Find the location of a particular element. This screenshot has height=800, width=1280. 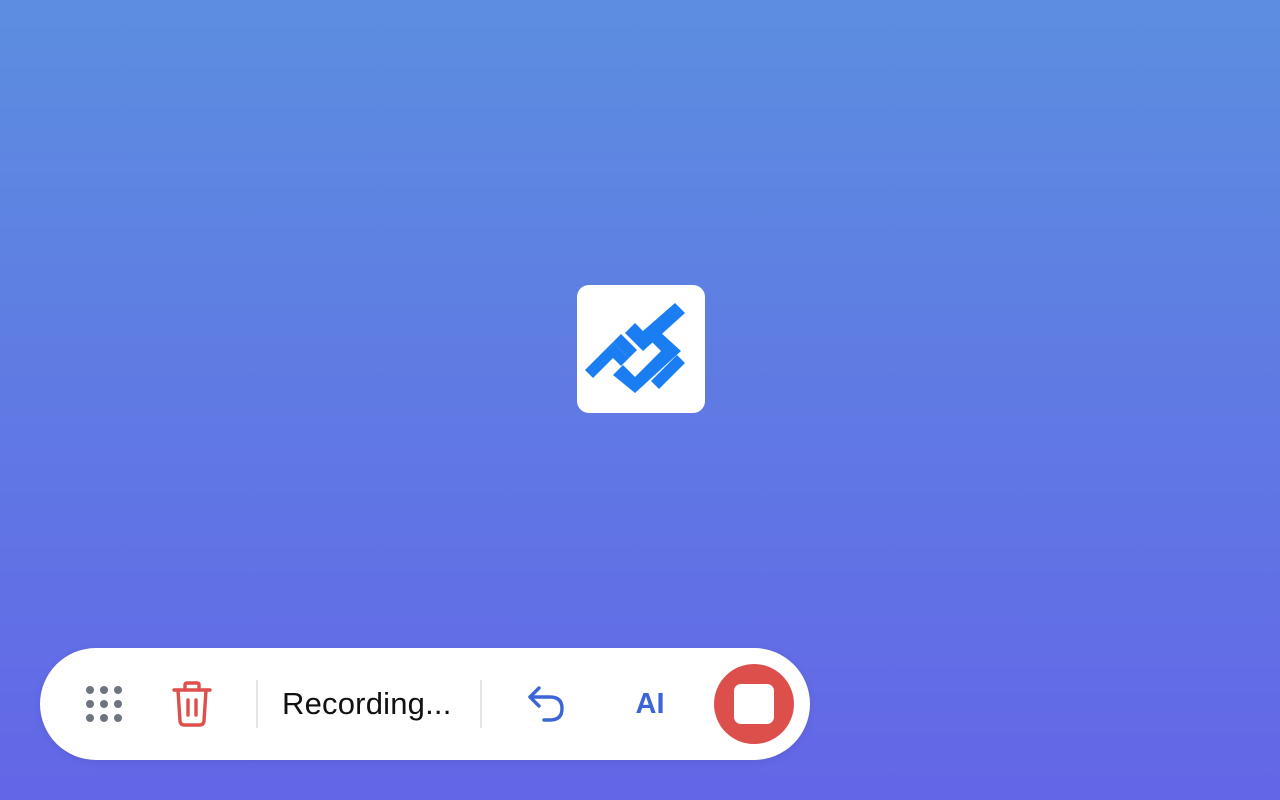

delete-button is located at coordinates (192, 704).